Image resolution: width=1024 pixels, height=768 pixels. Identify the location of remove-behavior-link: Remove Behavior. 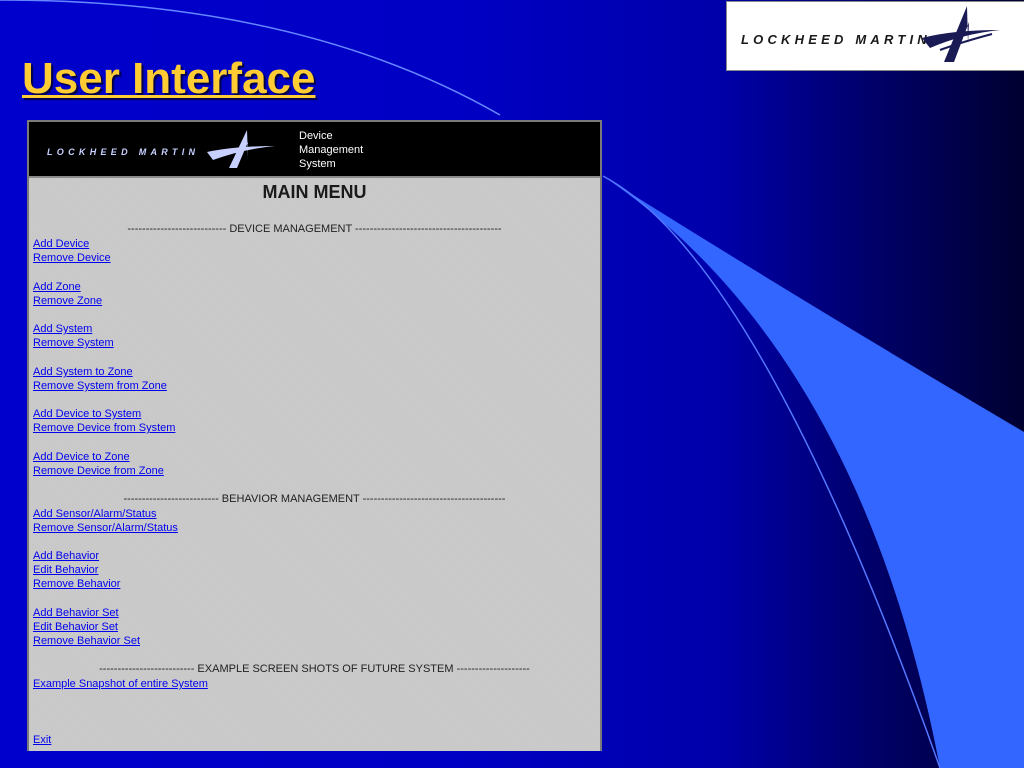
(76, 584).